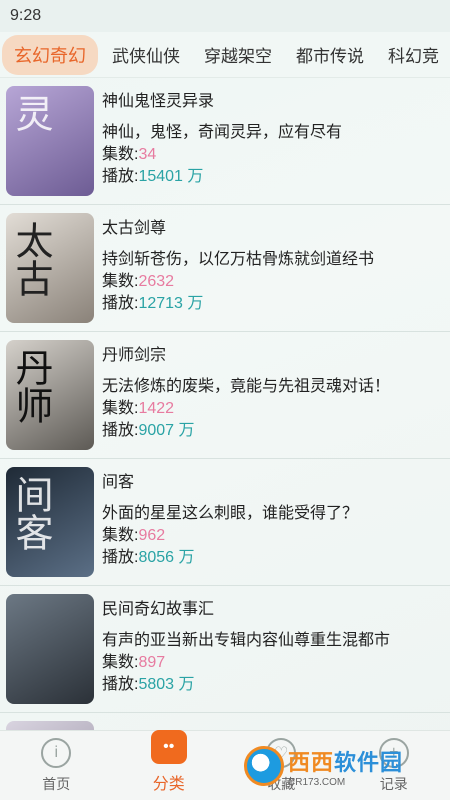 Image resolution: width=450 pixels, height=800 pixels. What do you see at coordinates (148, 684) in the screenshot?
I see `play-count: 播放:5803 万` at bounding box center [148, 684].